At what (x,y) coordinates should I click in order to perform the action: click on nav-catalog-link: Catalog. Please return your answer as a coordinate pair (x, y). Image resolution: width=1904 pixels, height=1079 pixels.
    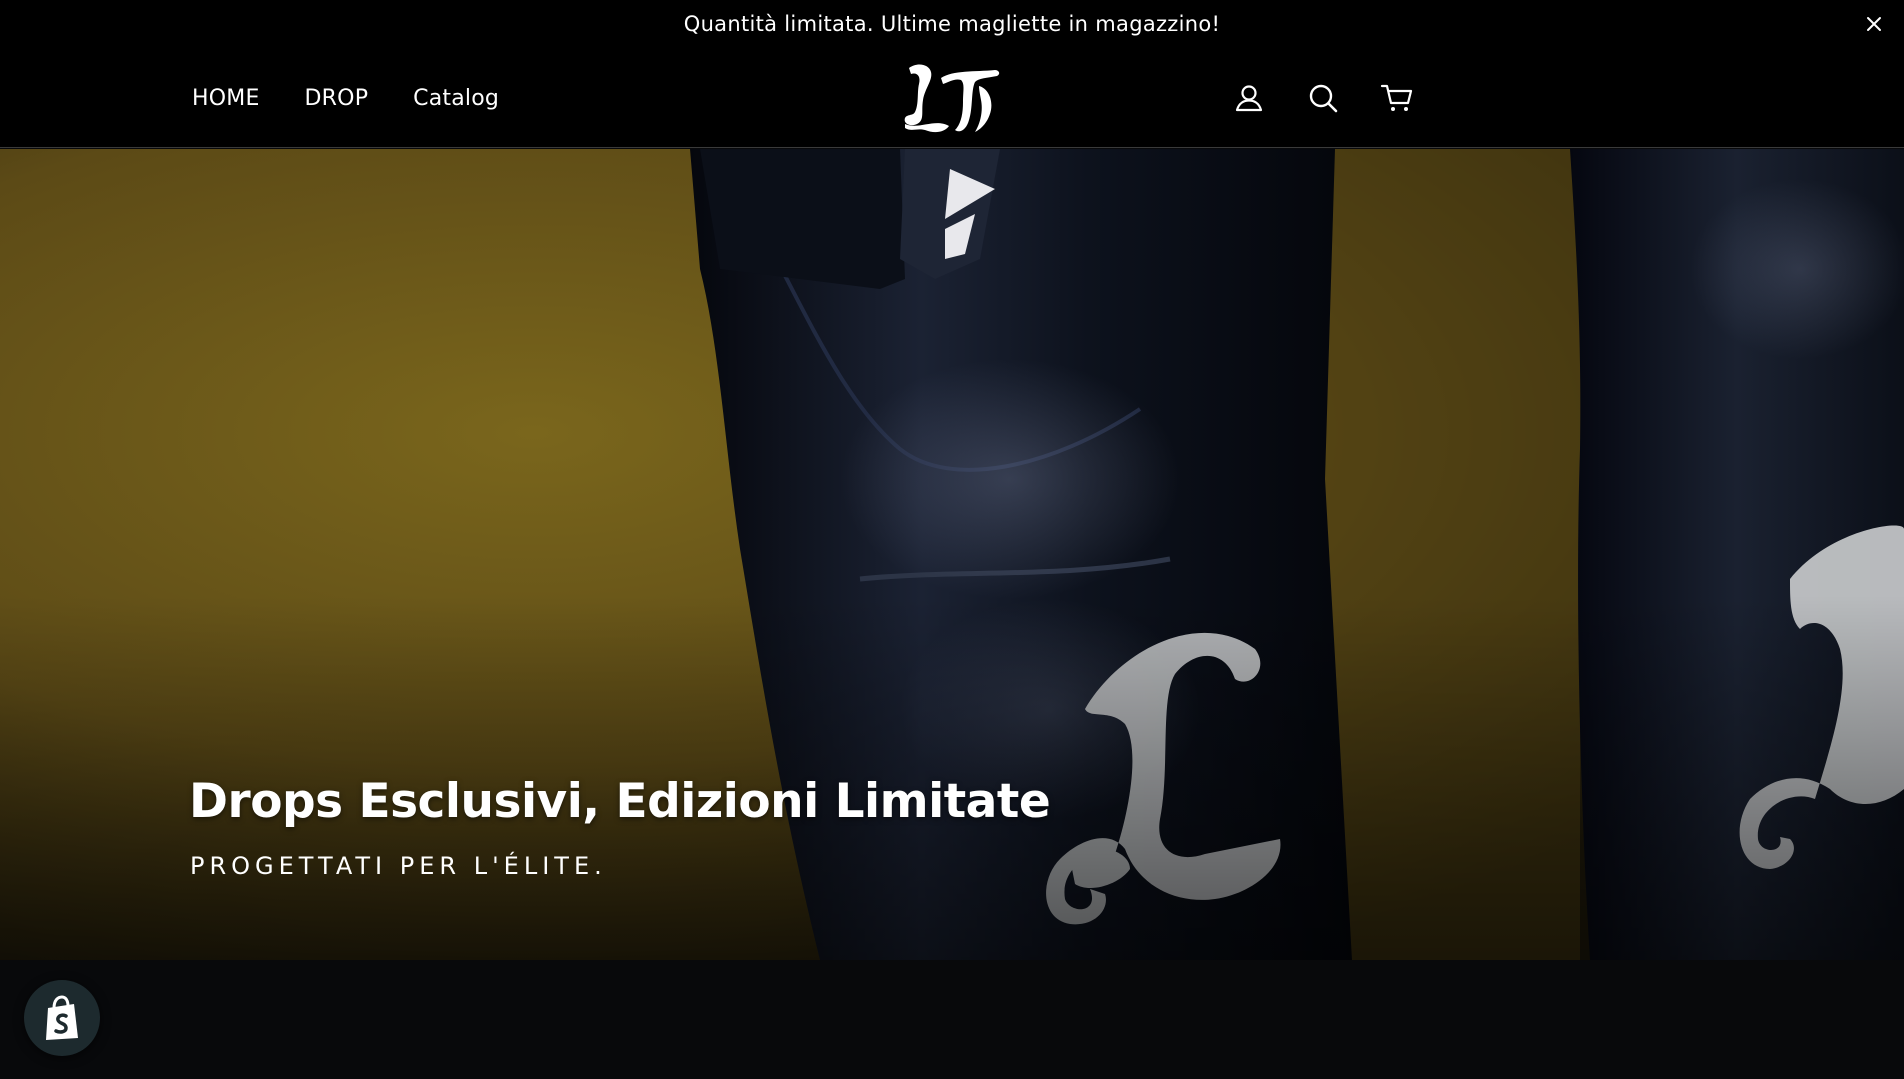
    Looking at the image, I should click on (456, 98).